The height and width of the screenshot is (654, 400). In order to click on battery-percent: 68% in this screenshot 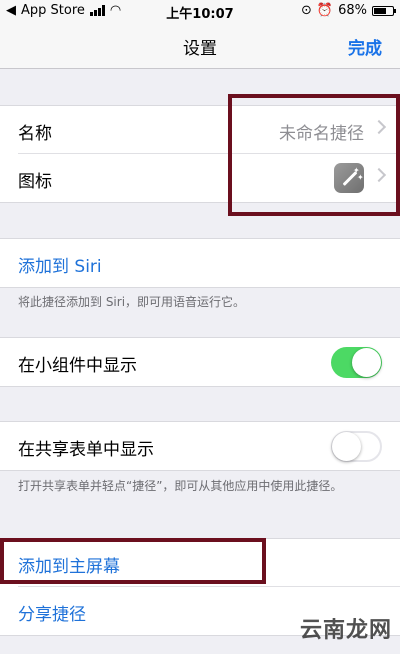, I will do `click(352, 10)`.